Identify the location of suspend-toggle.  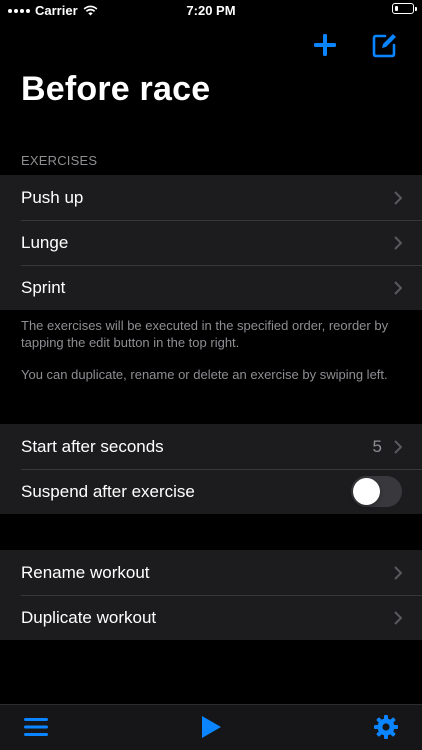
(376, 491).